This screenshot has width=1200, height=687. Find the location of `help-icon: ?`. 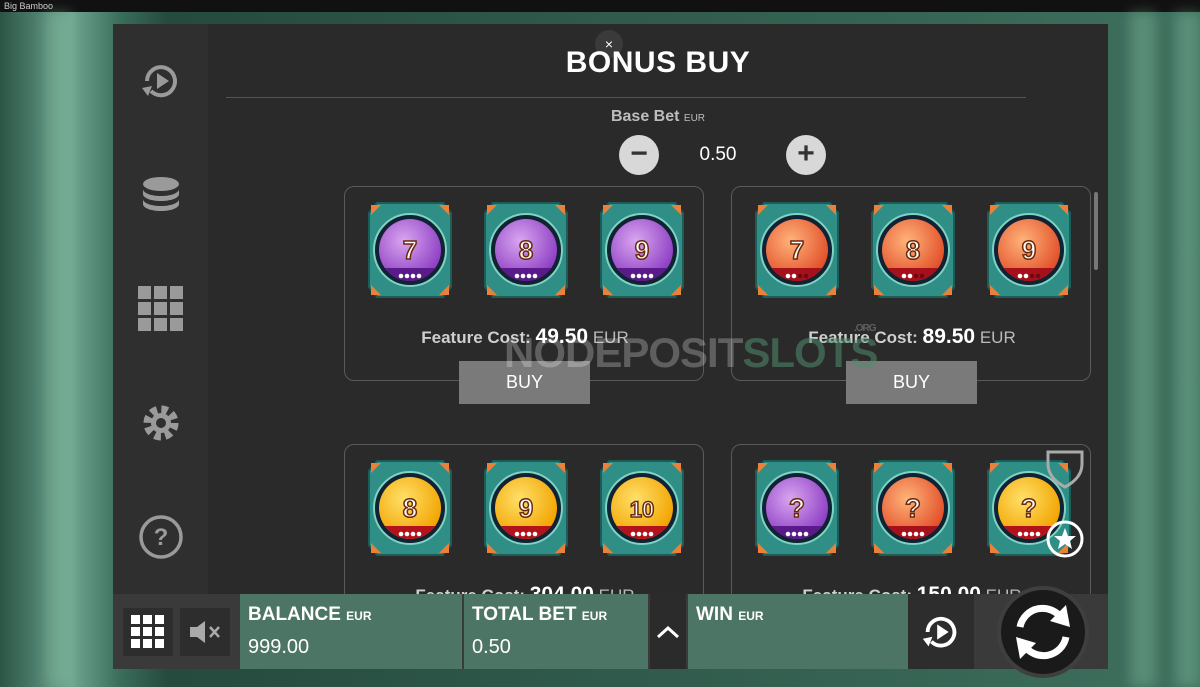

help-icon: ? is located at coordinates (161, 537).